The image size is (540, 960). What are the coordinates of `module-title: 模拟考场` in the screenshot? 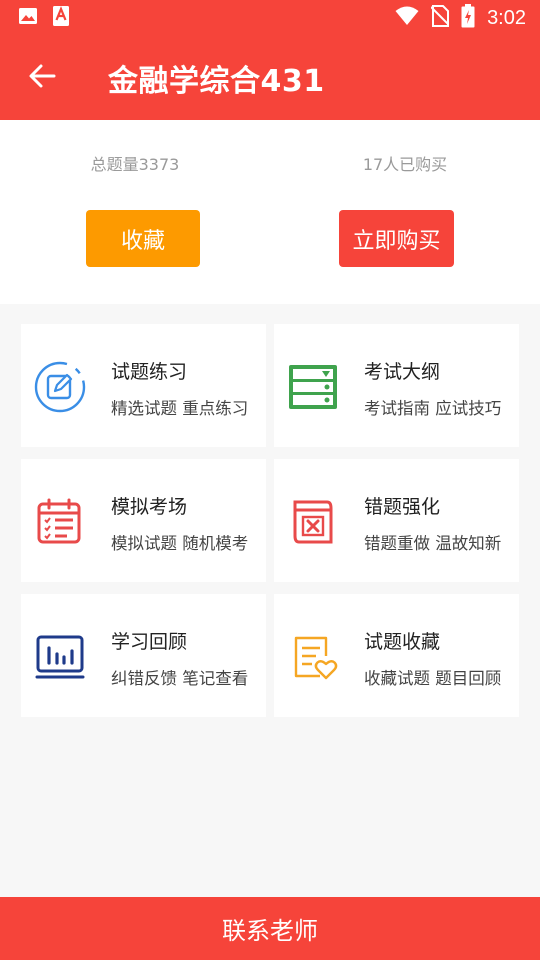 It's located at (149, 507).